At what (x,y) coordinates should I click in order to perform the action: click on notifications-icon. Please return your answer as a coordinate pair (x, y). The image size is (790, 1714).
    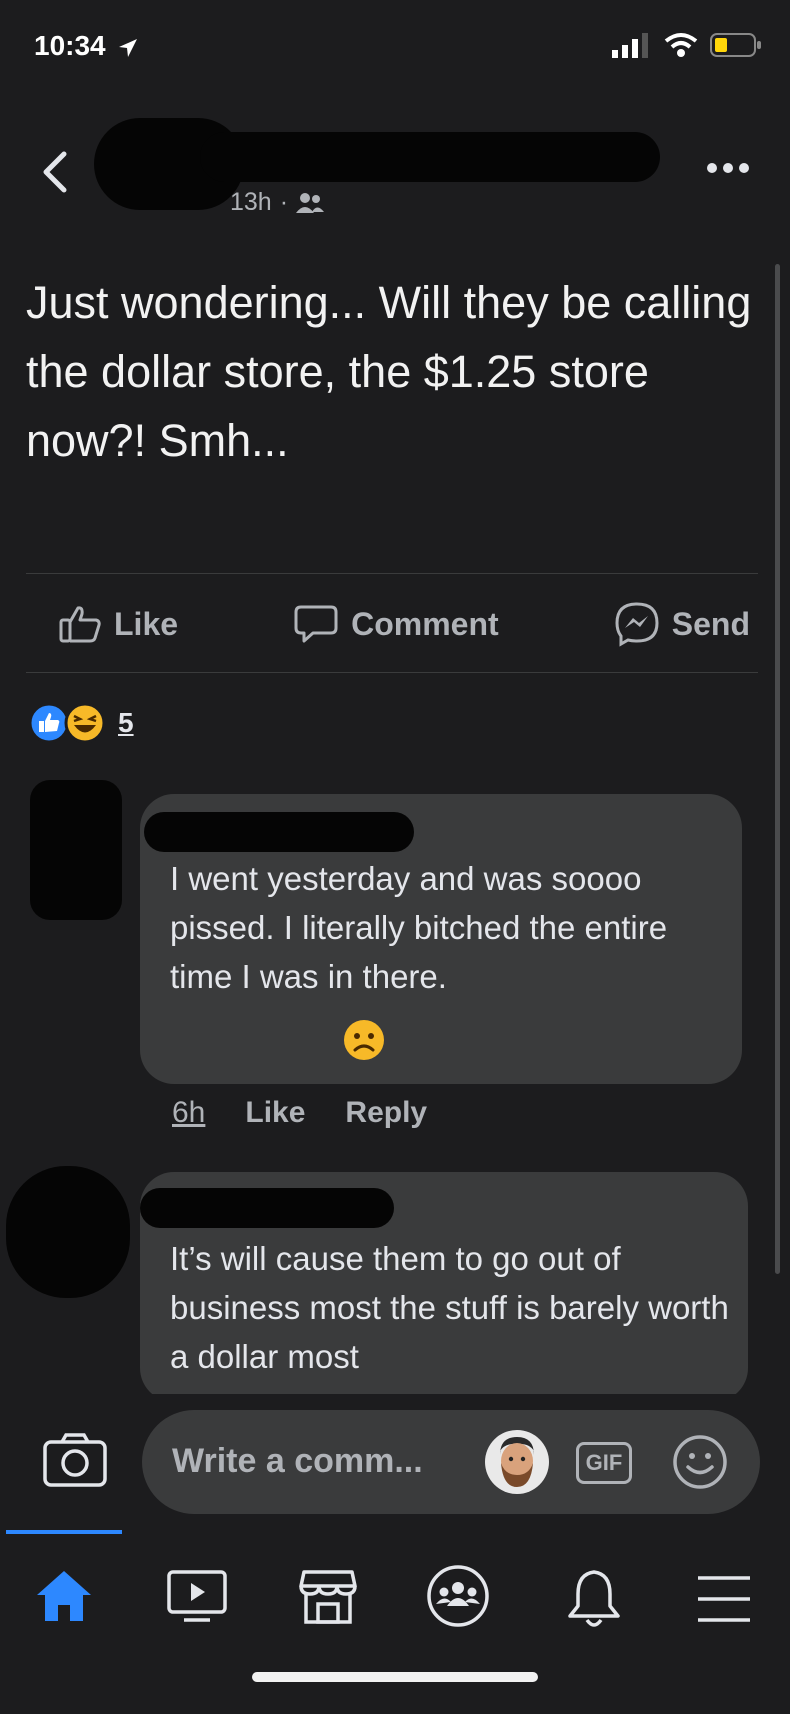
    Looking at the image, I should click on (594, 1599).